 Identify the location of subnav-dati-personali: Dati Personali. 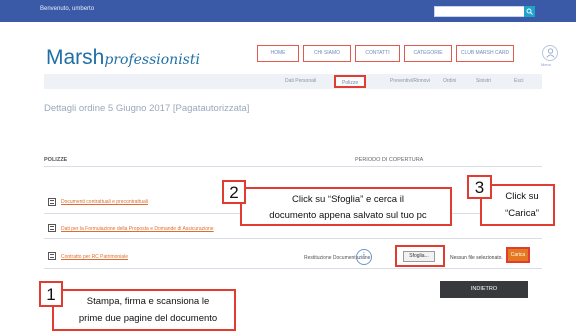
(300, 81).